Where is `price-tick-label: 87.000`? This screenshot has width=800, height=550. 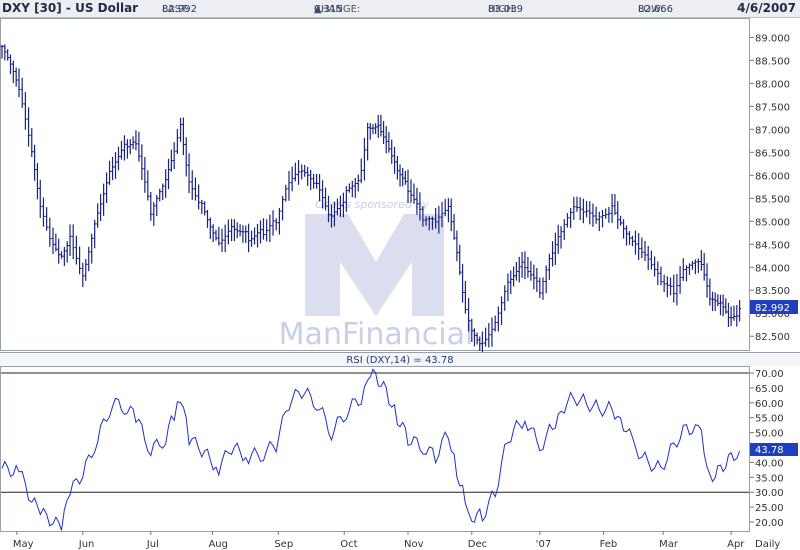
price-tick-label: 87.000 is located at coordinates (772, 130).